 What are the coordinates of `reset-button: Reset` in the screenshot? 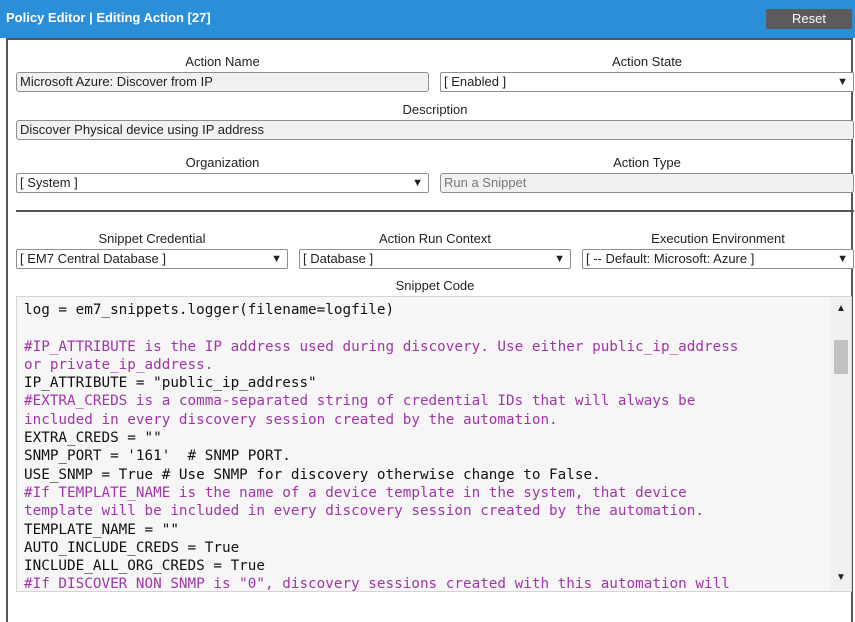 It's located at (809, 19).